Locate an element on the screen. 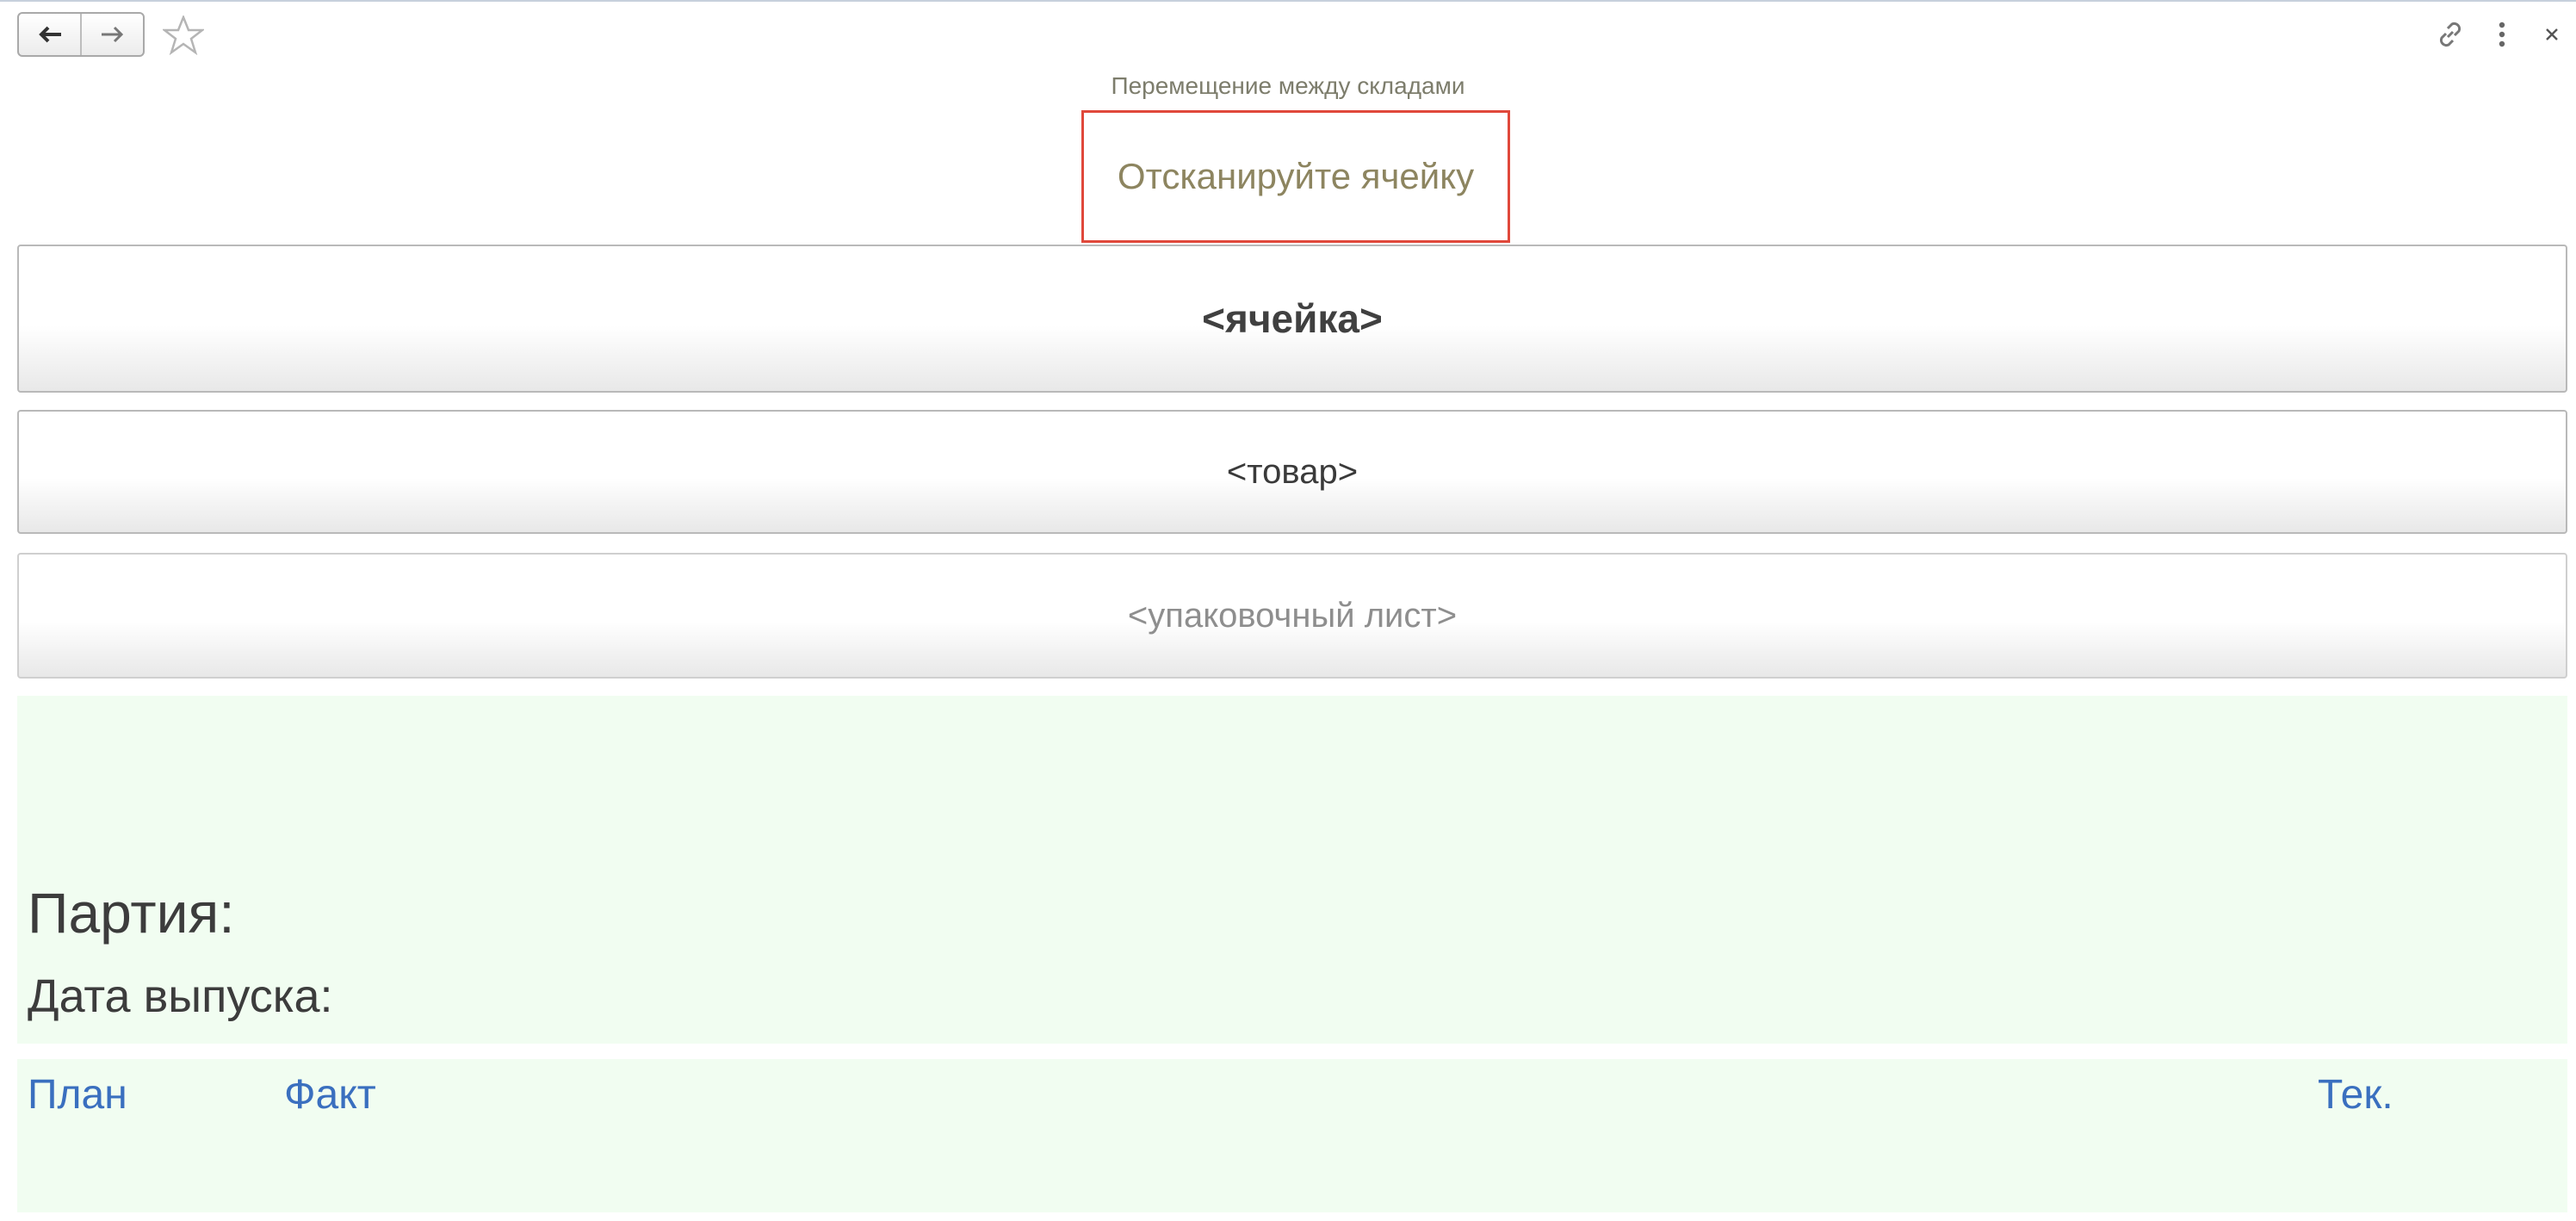 The width and height of the screenshot is (2576, 1221). more-button is located at coordinates (2502, 34).